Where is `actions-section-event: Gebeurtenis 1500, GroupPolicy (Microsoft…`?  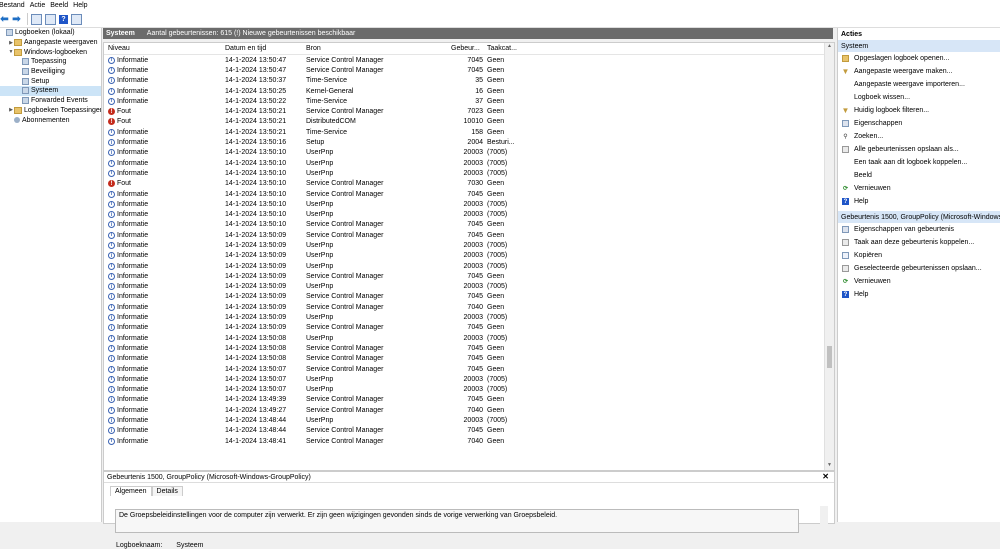 actions-section-event: Gebeurtenis 1500, GroupPolicy (Microsoft… is located at coordinates (919, 217).